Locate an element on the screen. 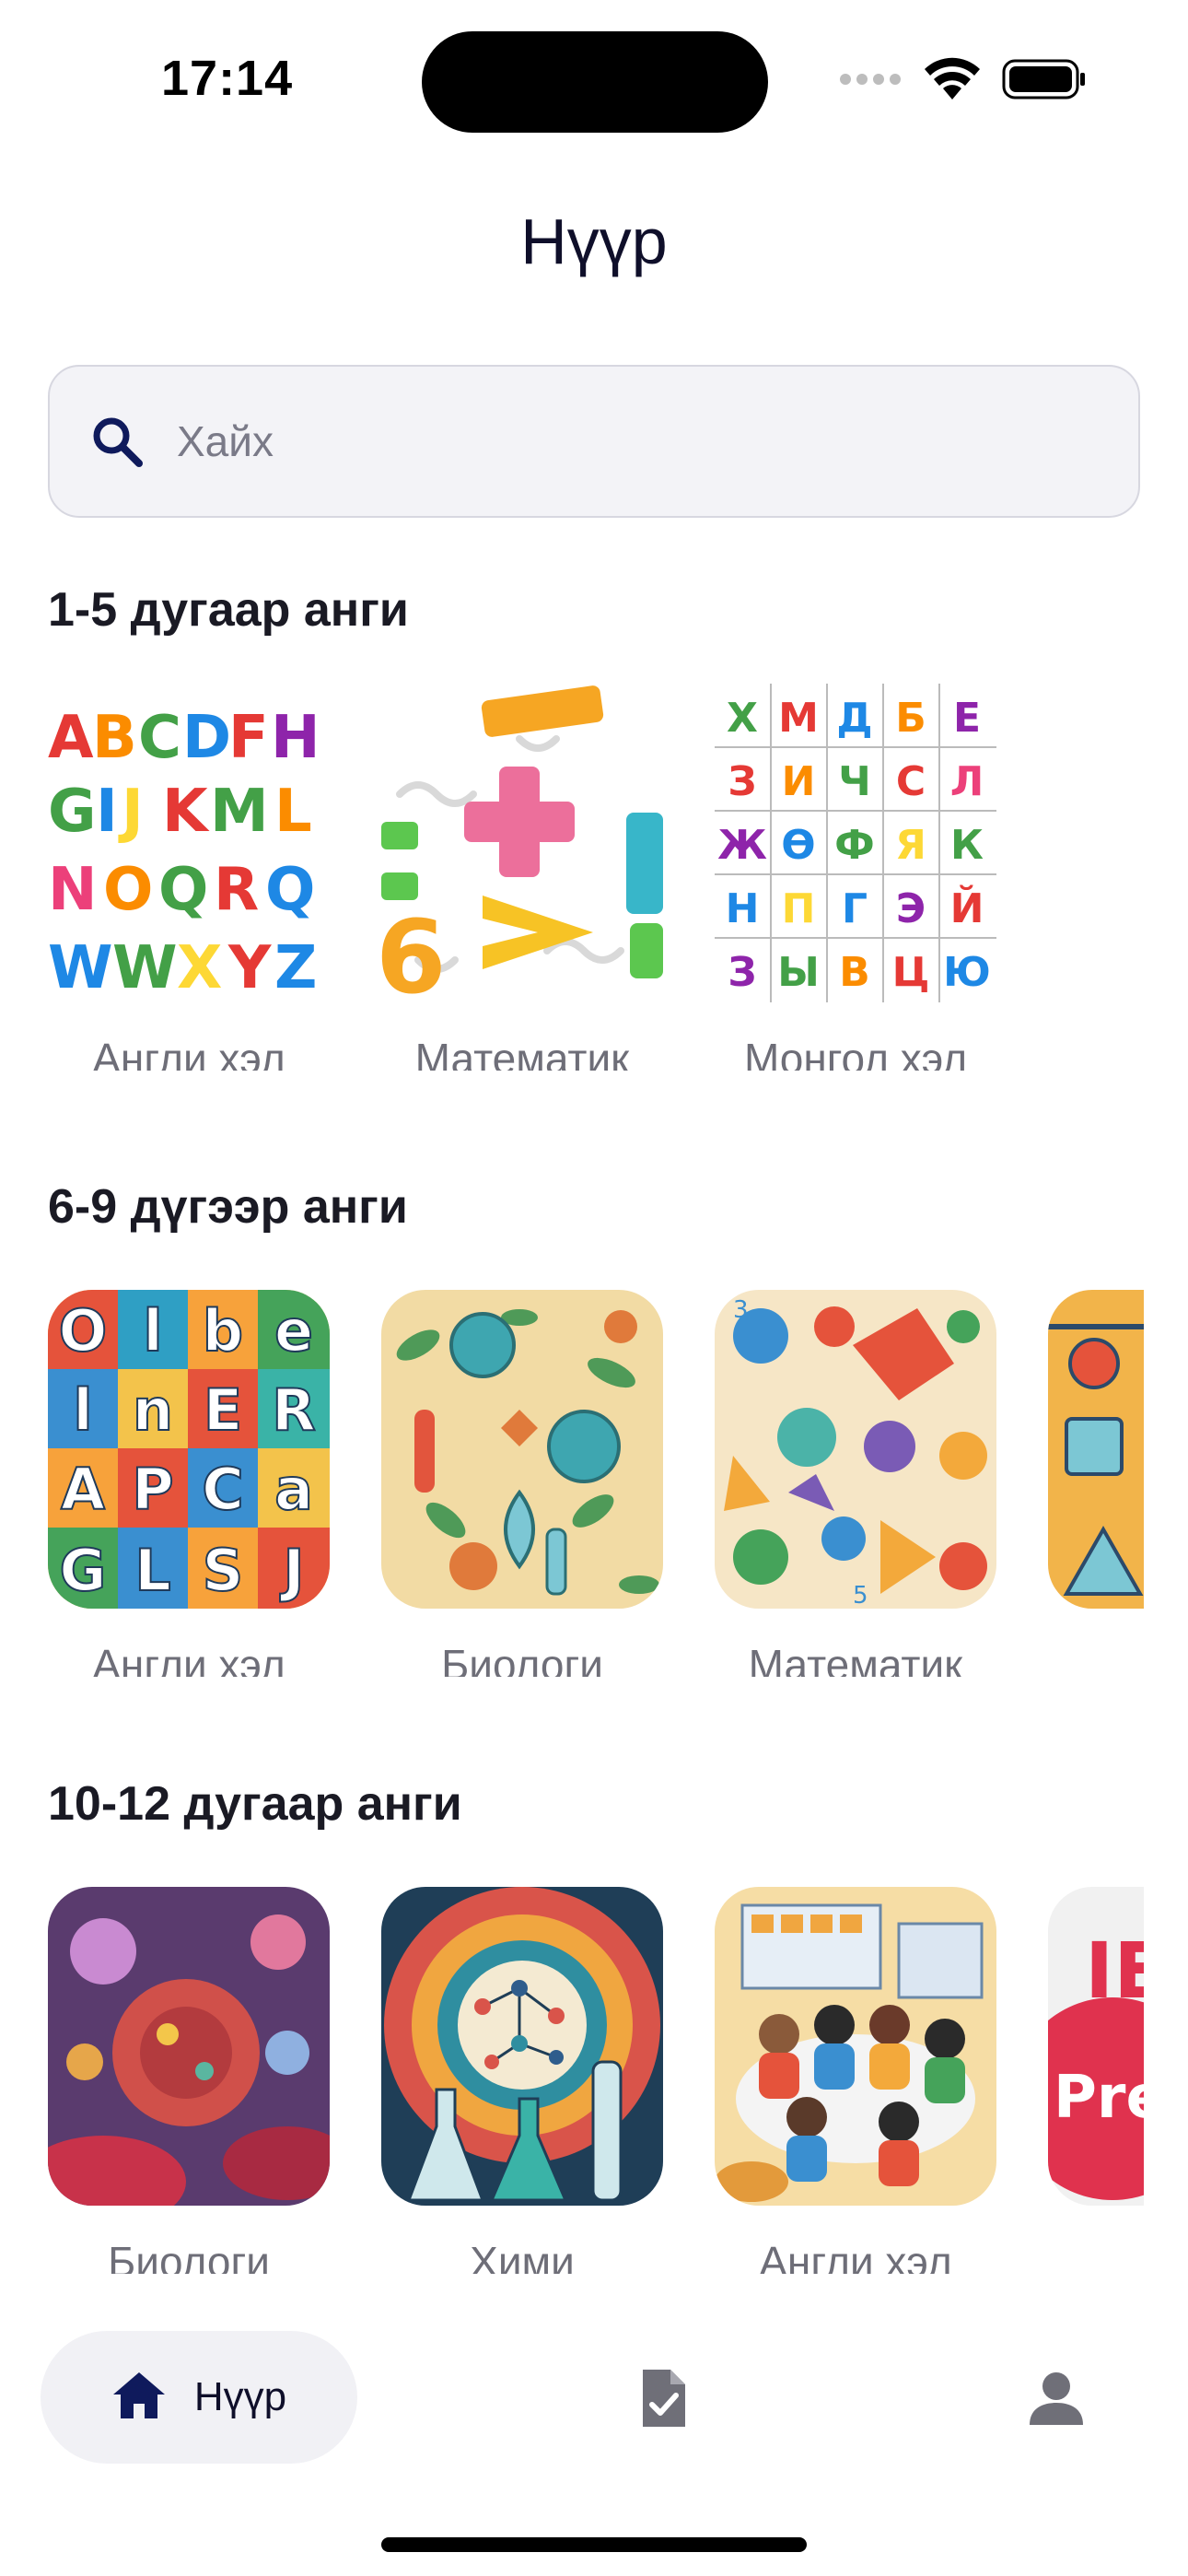 This screenshot has width=1188, height=2576. svg-text: N is located at coordinates (73, 890).